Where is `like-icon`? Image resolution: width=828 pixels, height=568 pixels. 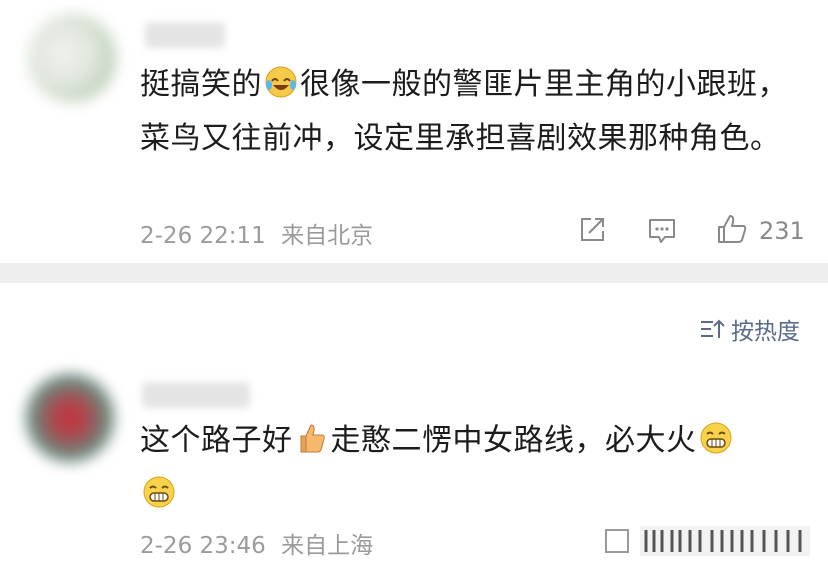
like-icon is located at coordinates (732, 229).